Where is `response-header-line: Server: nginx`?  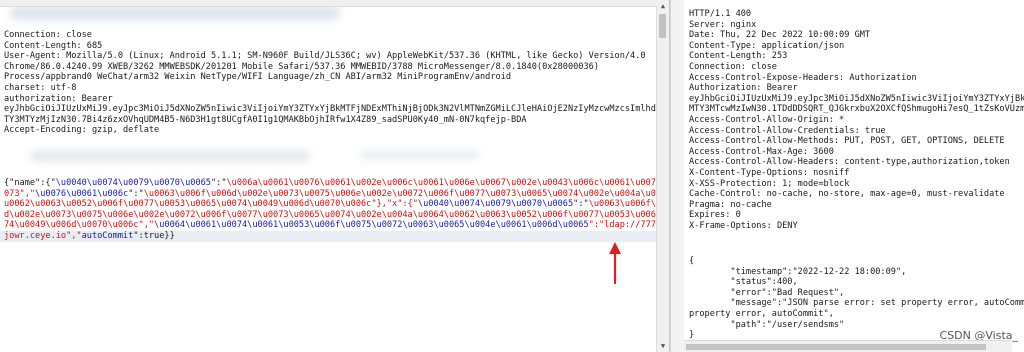 response-header-line: Server: nginx is located at coordinates (723, 24).